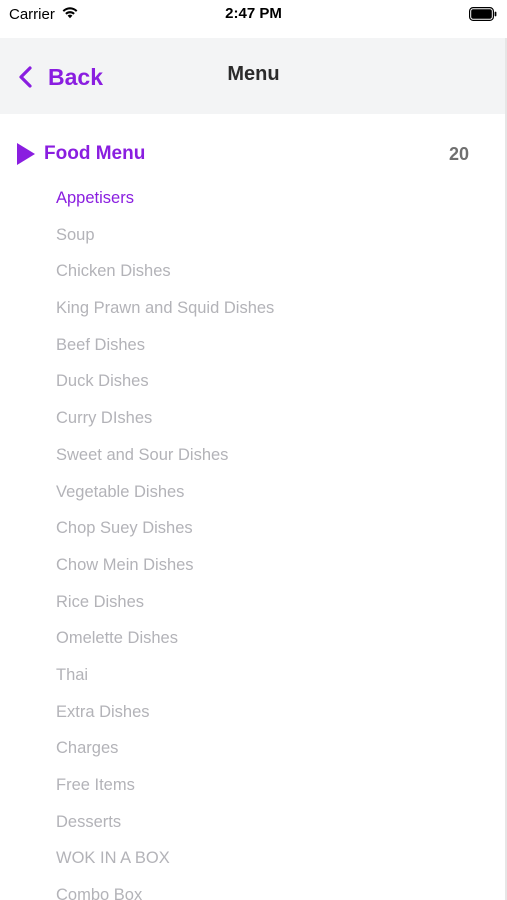 The height and width of the screenshot is (900, 507). Describe the element at coordinates (253, 154) in the screenshot. I see `food-menu-section-header: Food Menu 20` at that location.